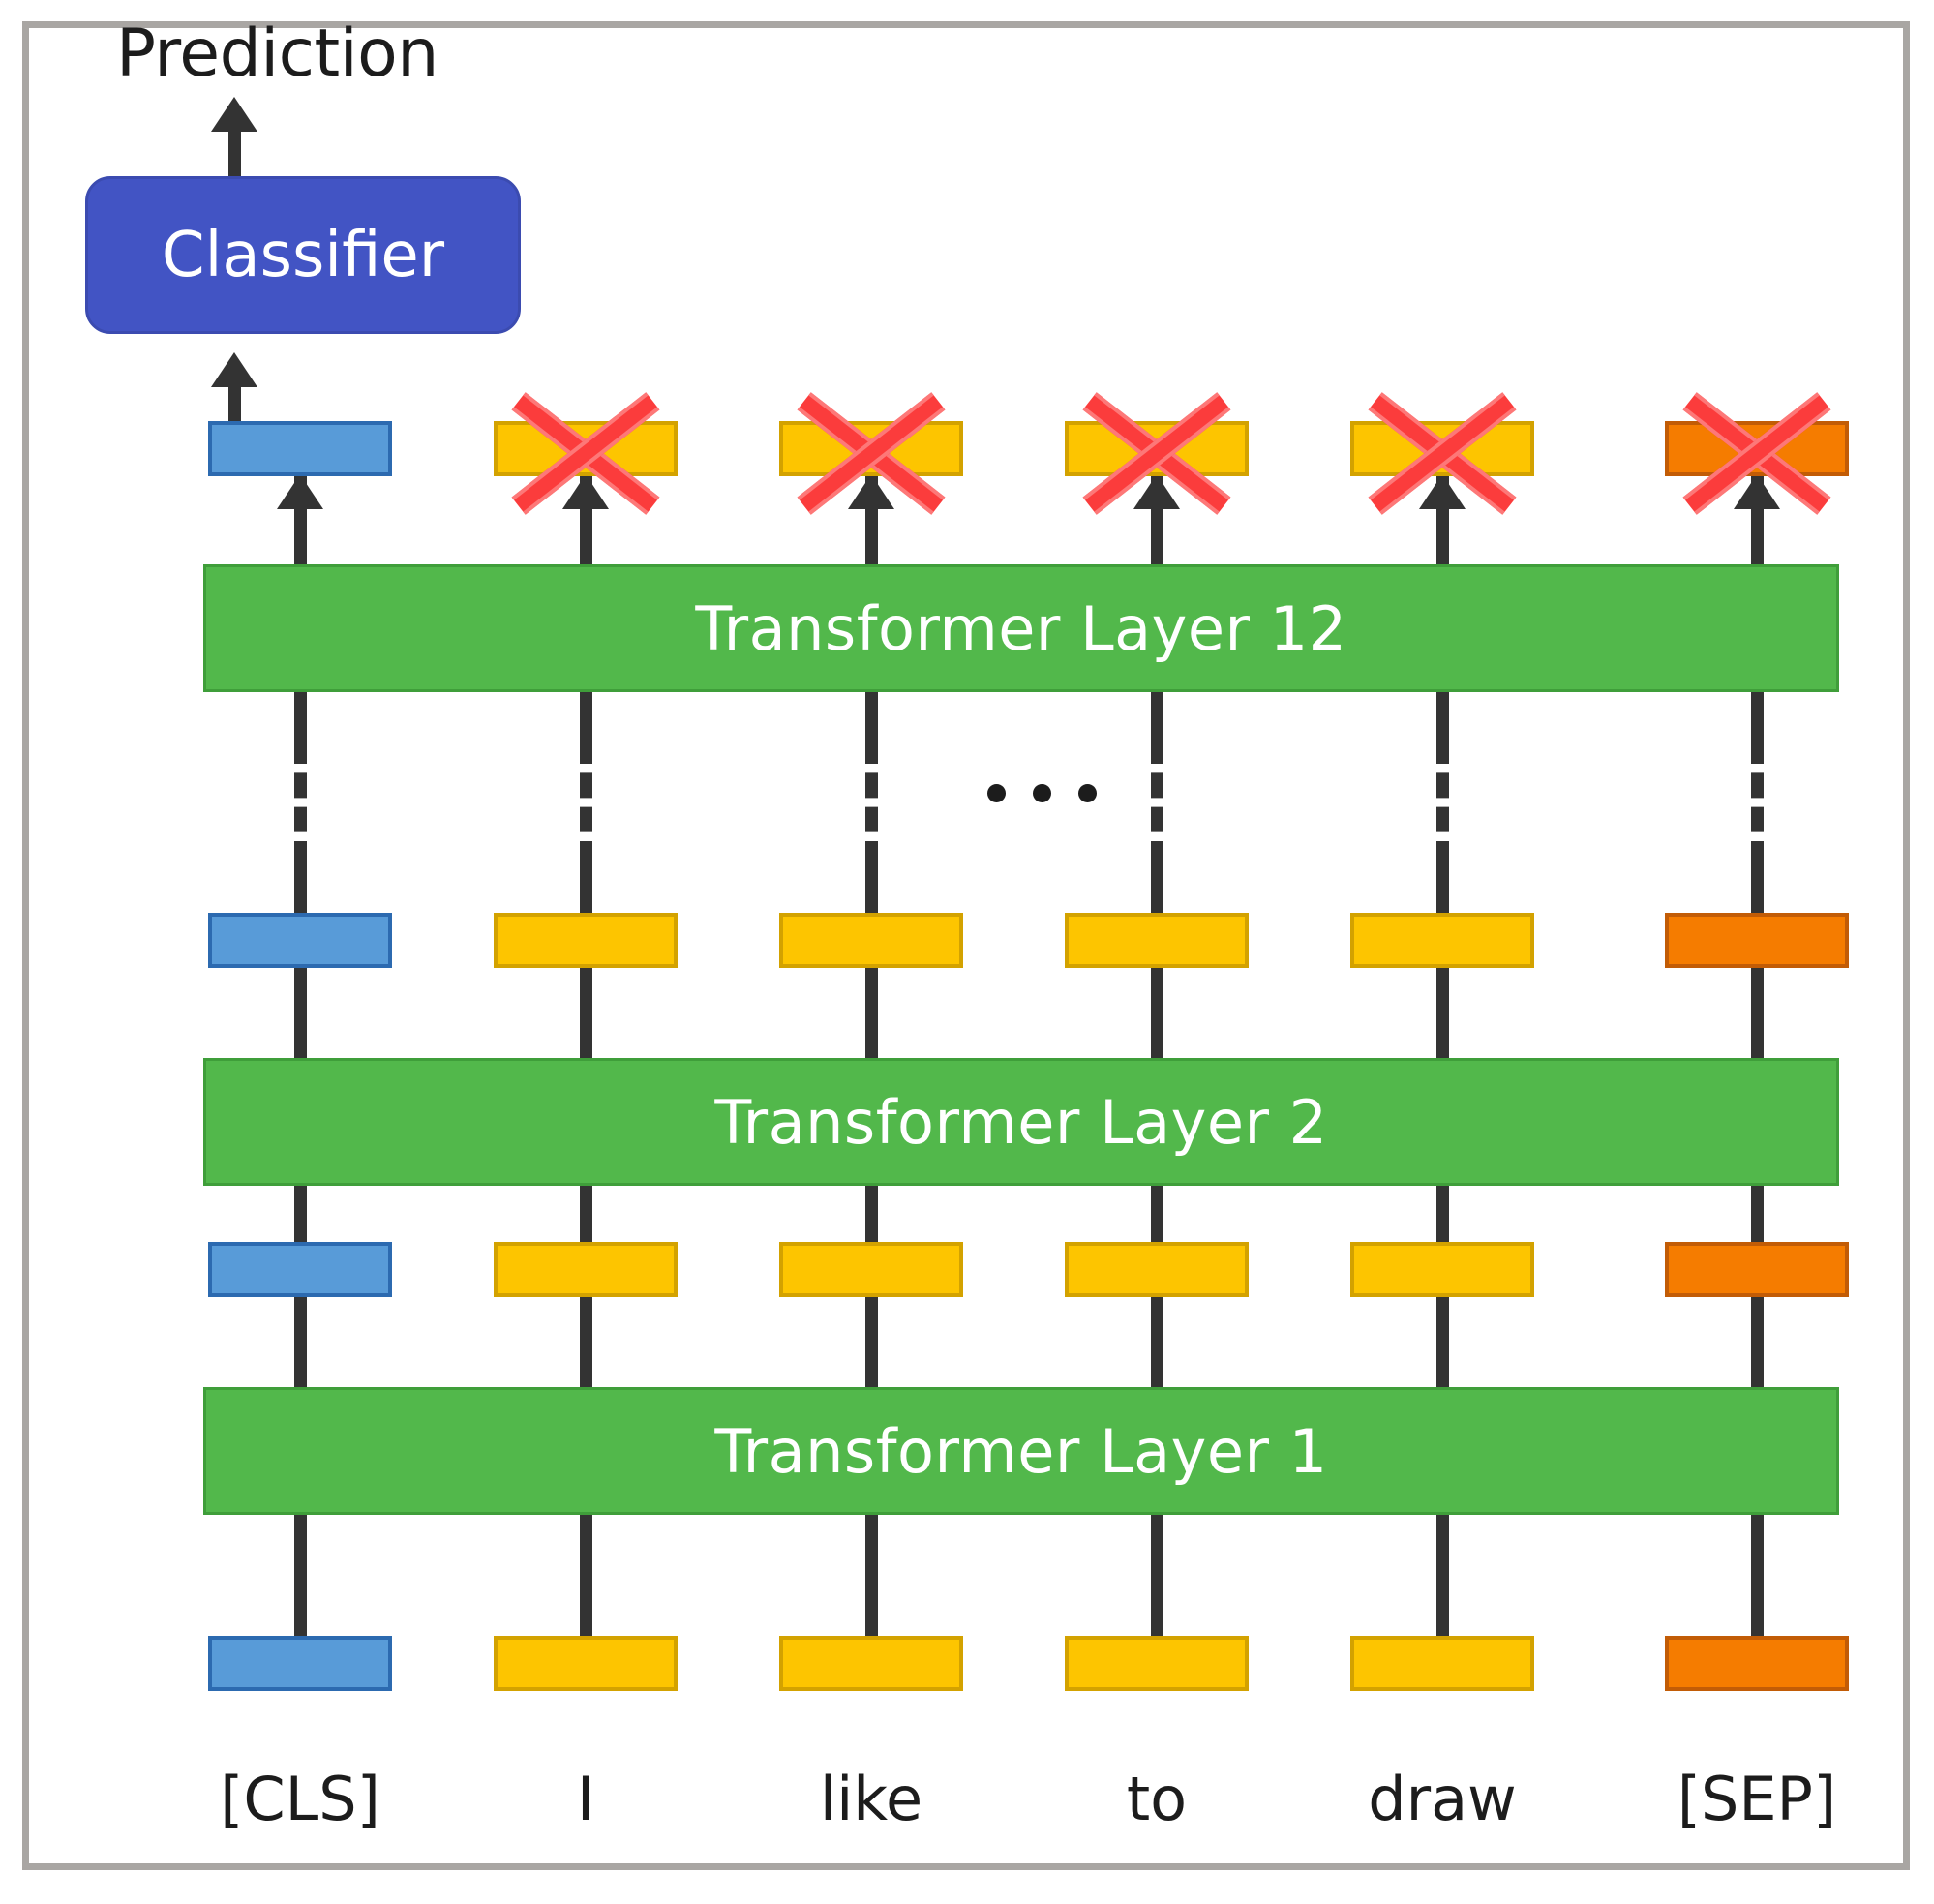  I want to click on connector-dashed-layers-draw, so click(1442, 803).